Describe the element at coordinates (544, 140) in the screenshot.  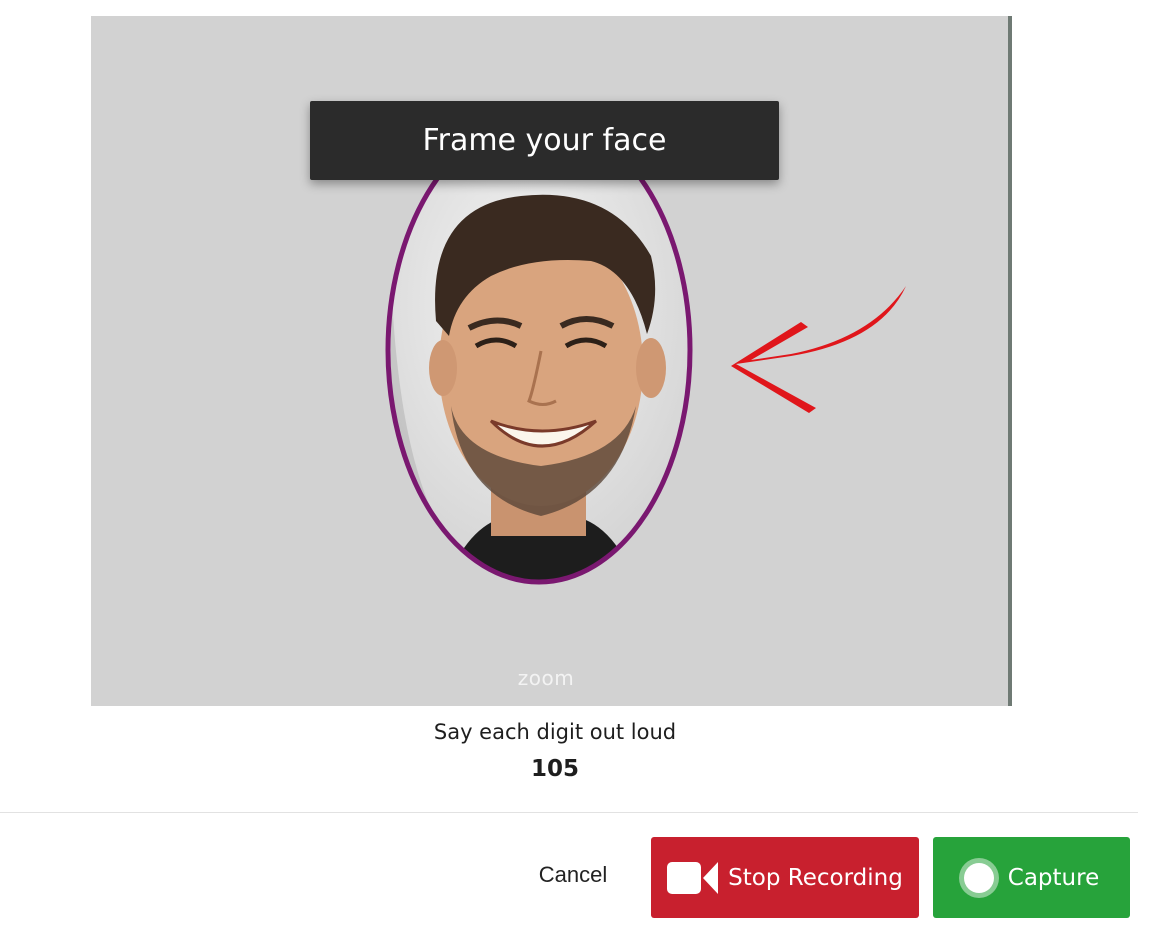
I see `frame-face-banner: Frame your face` at that location.